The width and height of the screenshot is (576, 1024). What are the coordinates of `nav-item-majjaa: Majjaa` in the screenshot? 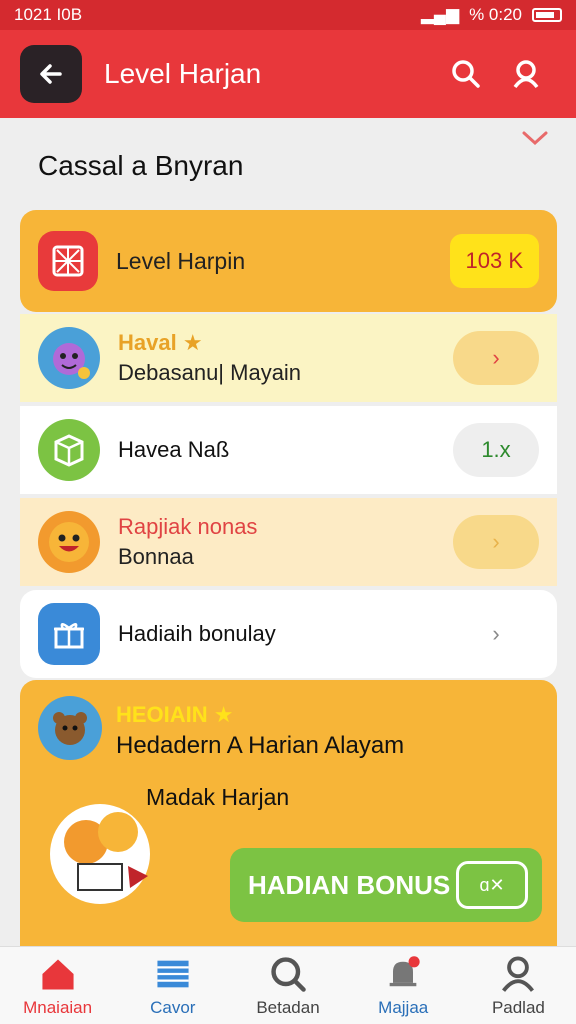 It's located at (403, 985).